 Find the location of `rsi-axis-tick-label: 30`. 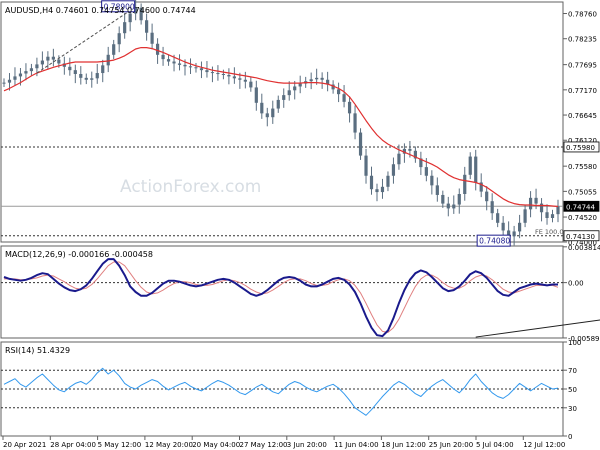

rsi-axis-tick-label: 30 is located at coordinates (572, 409).